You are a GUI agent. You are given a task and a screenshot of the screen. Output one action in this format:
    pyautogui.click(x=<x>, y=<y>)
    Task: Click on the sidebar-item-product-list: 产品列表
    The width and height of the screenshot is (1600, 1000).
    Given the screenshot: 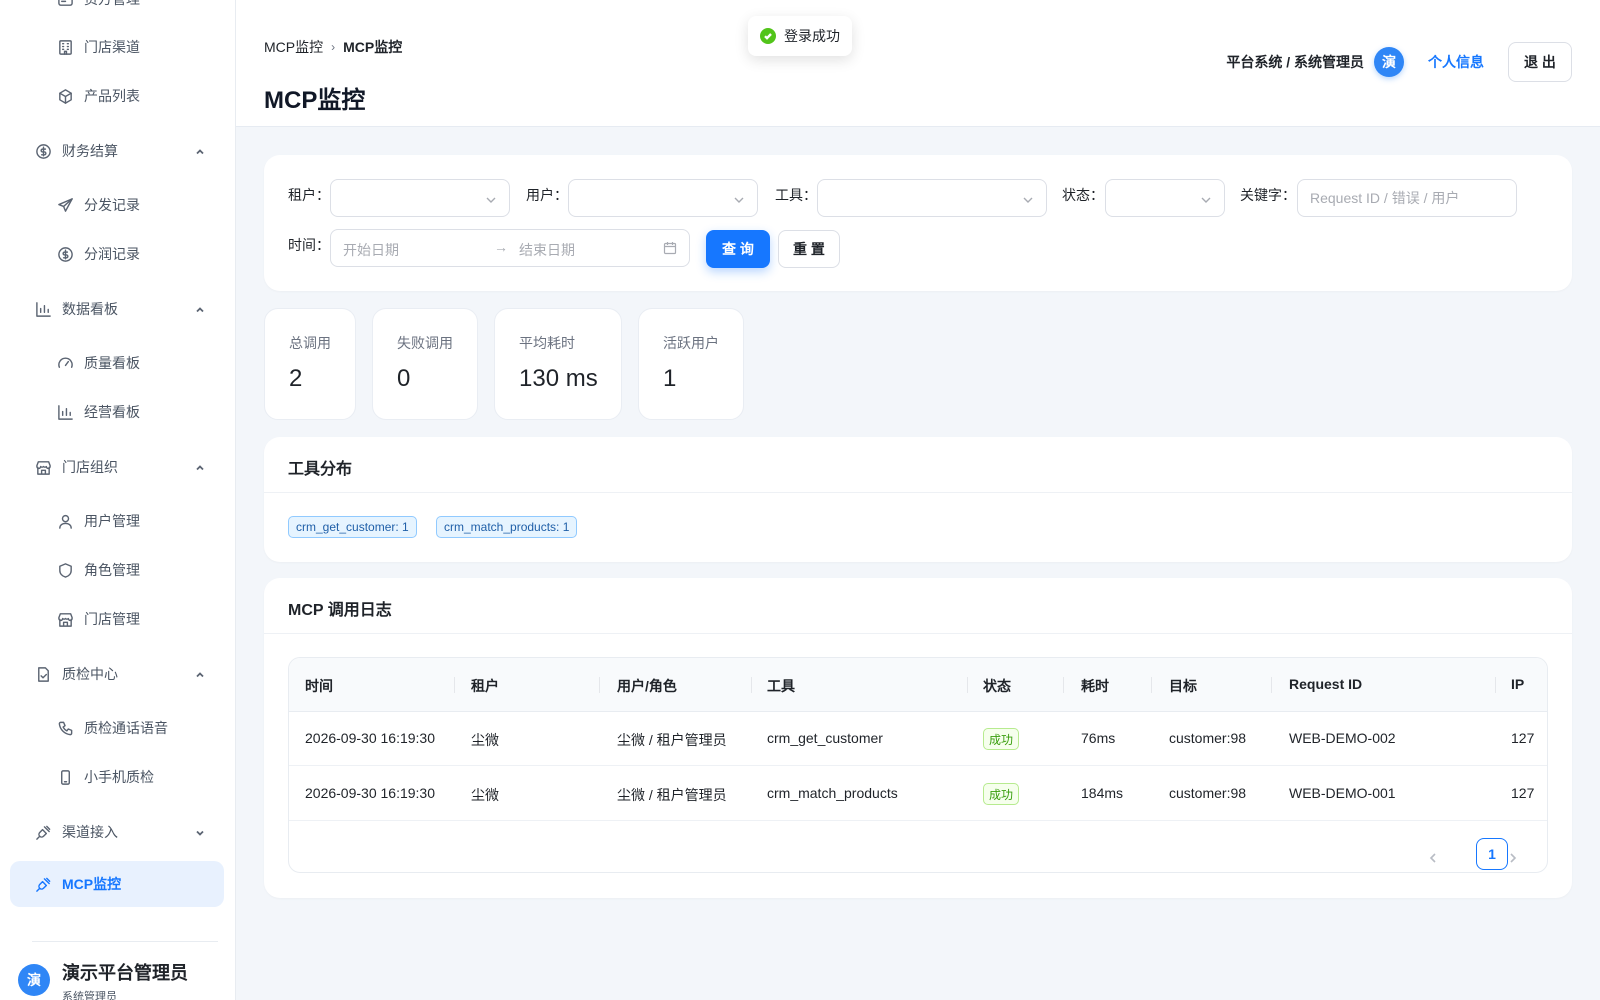 What is the action you would take?
    pyautogui.click(x=117, y=96)
    